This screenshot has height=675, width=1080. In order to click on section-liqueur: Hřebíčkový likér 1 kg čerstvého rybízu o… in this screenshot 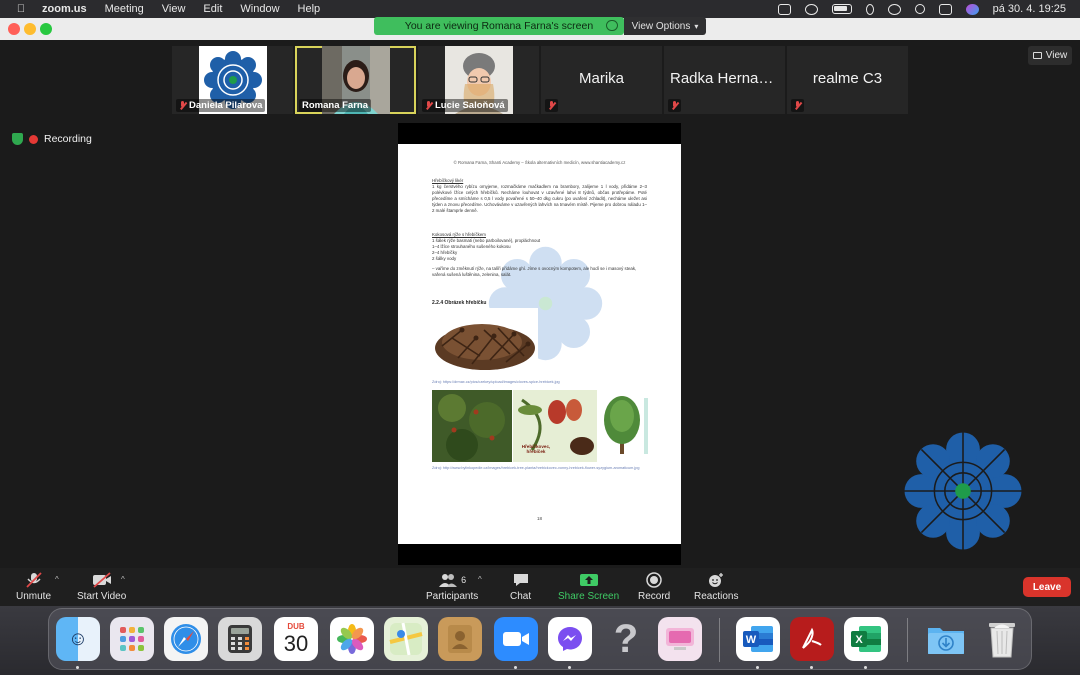, I will do `click(539, 196)`.